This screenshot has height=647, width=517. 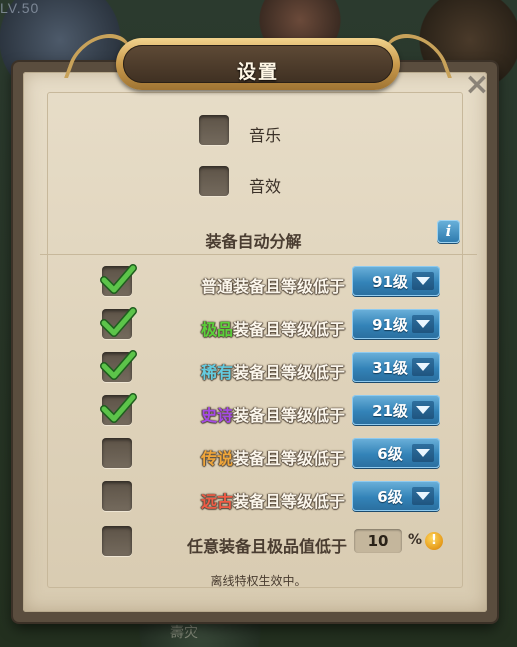 I want to click on any-equipment-label: 任意装备且极品值低于, so click(x=267, y=546).